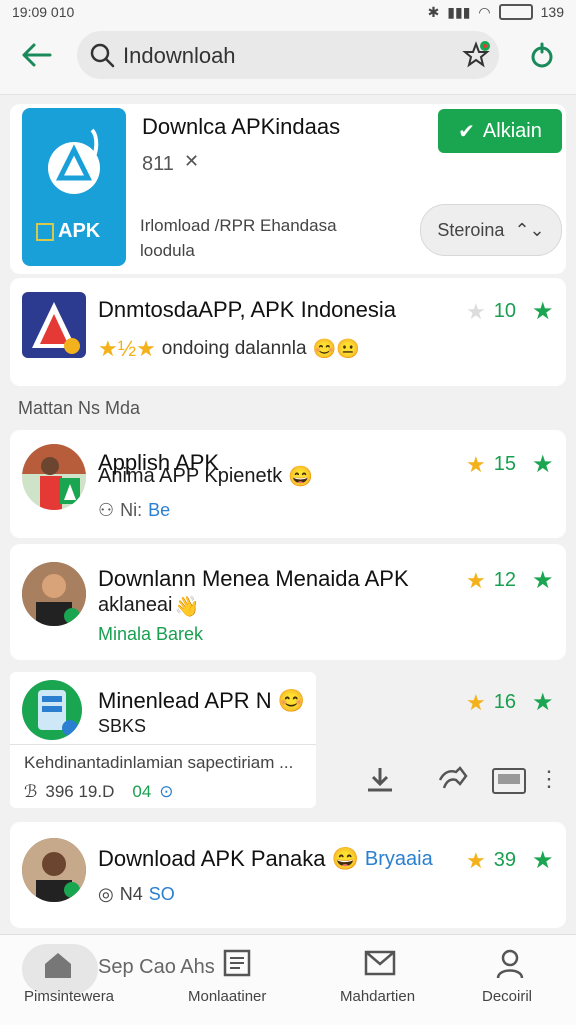  I want to click on item-meta-row: ℬ 396 19.D 04 ⊙, so click(99, 792).